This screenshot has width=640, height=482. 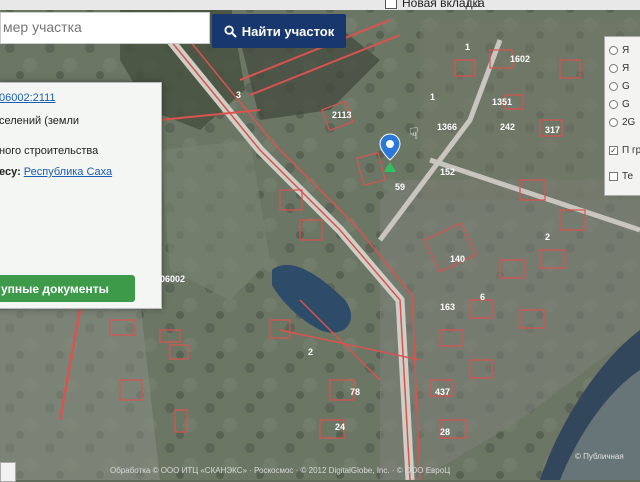 What do you see at coordinates (619, 86) in the screenshot?
I see `layer-option-3: G` at bounding box center [619, 86].